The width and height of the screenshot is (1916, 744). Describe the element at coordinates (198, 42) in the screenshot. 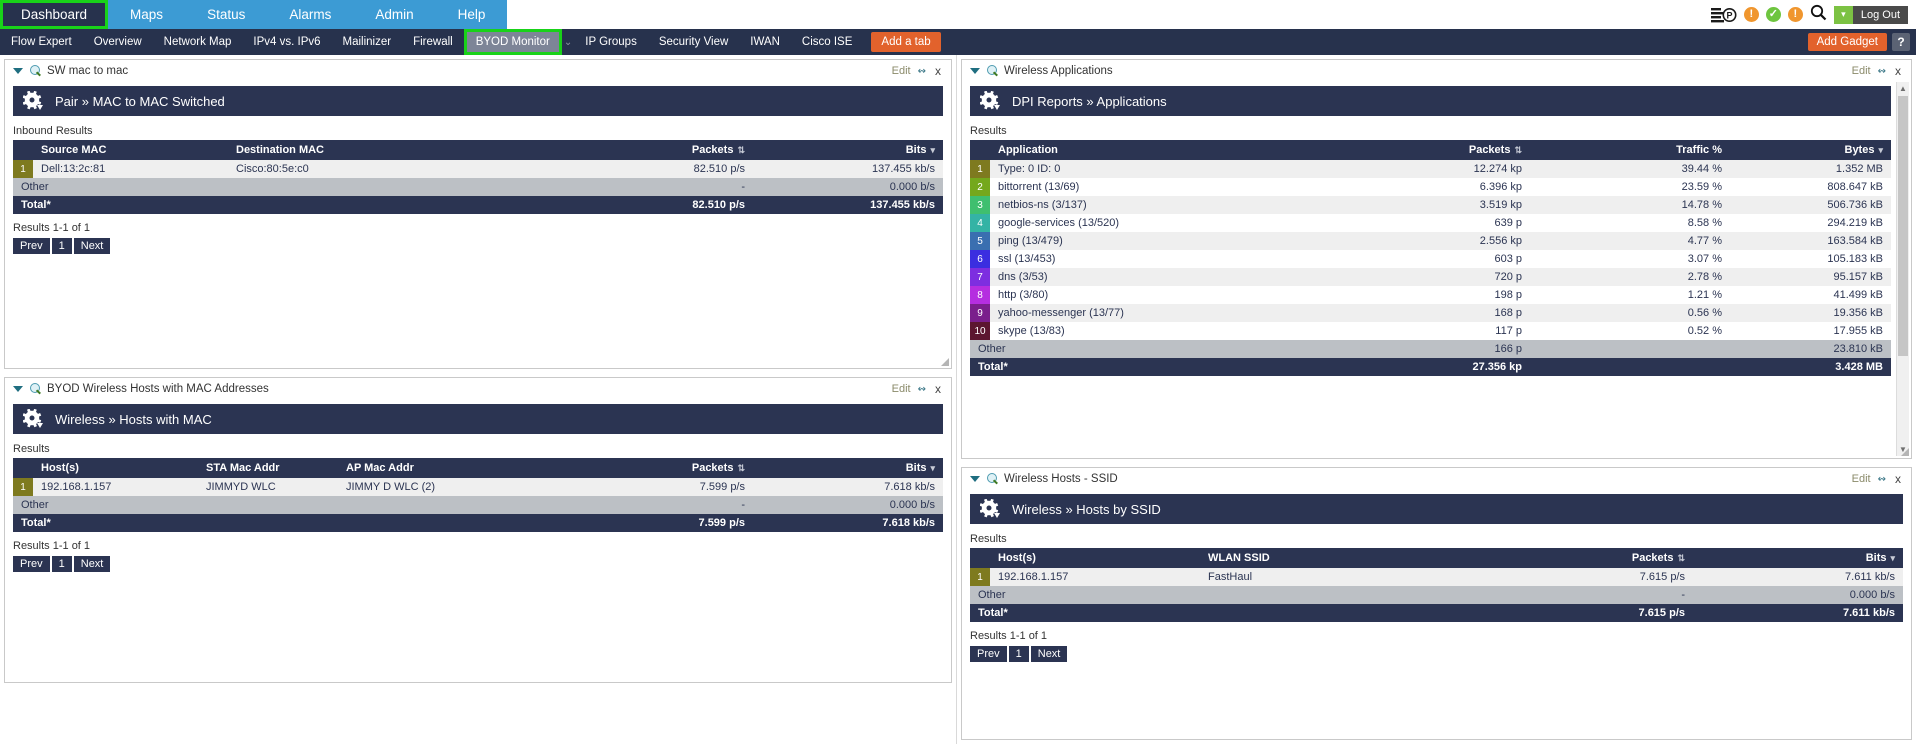

I see `tab-network-map: Network Map` at that location.